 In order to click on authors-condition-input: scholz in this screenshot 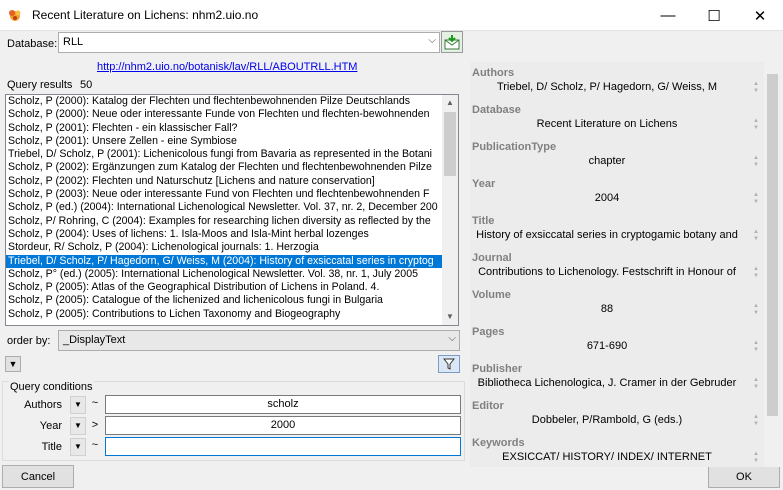, I will do `click(283, 404)`.